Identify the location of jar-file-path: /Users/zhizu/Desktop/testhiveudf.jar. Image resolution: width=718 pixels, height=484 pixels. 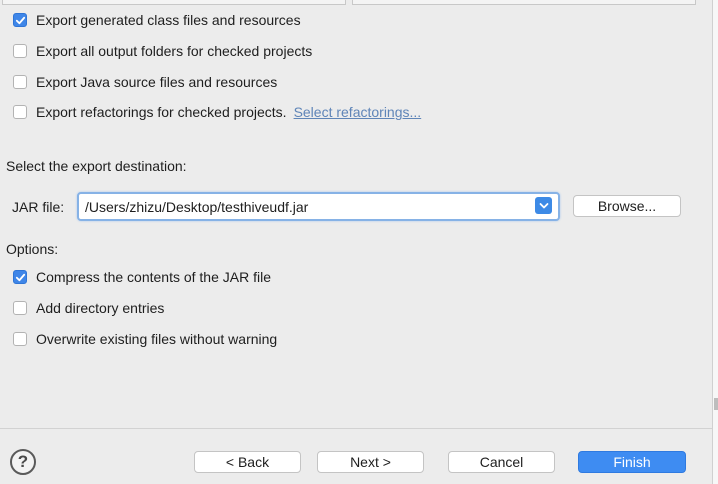
(196, 207).